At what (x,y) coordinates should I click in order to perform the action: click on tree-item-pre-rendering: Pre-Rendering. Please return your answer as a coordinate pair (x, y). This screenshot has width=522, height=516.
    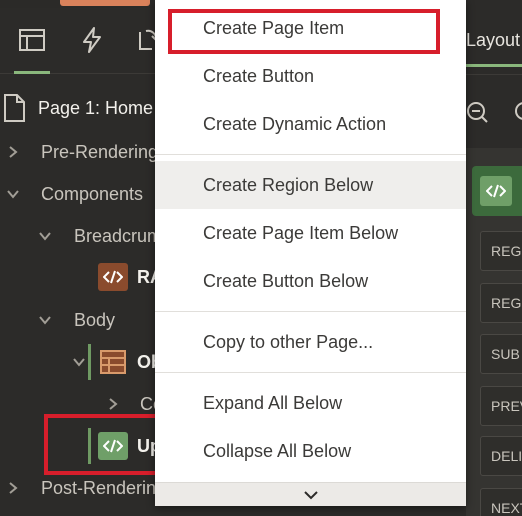
    Looking at the image, I should click on (80, 152).